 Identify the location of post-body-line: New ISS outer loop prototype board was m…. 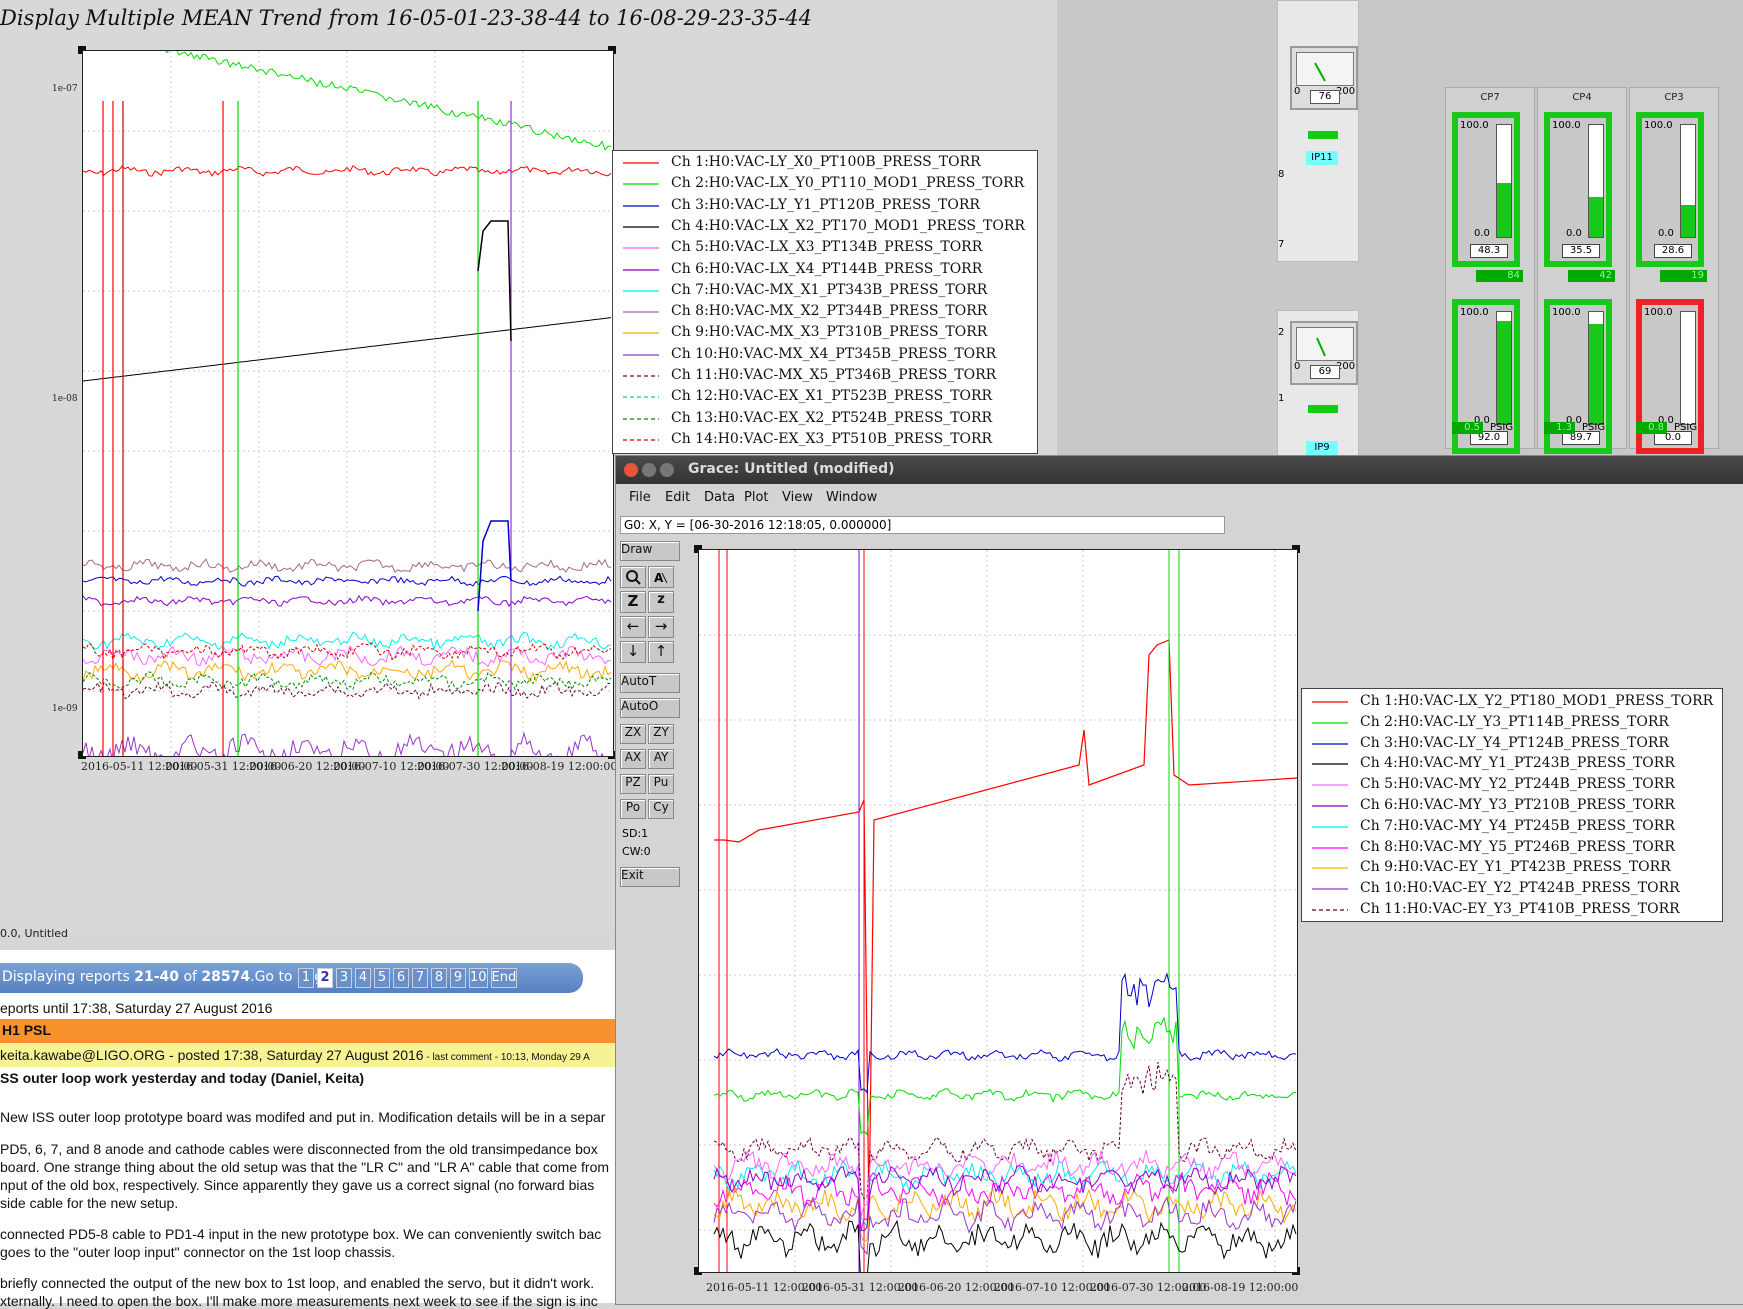
(303, 1117).